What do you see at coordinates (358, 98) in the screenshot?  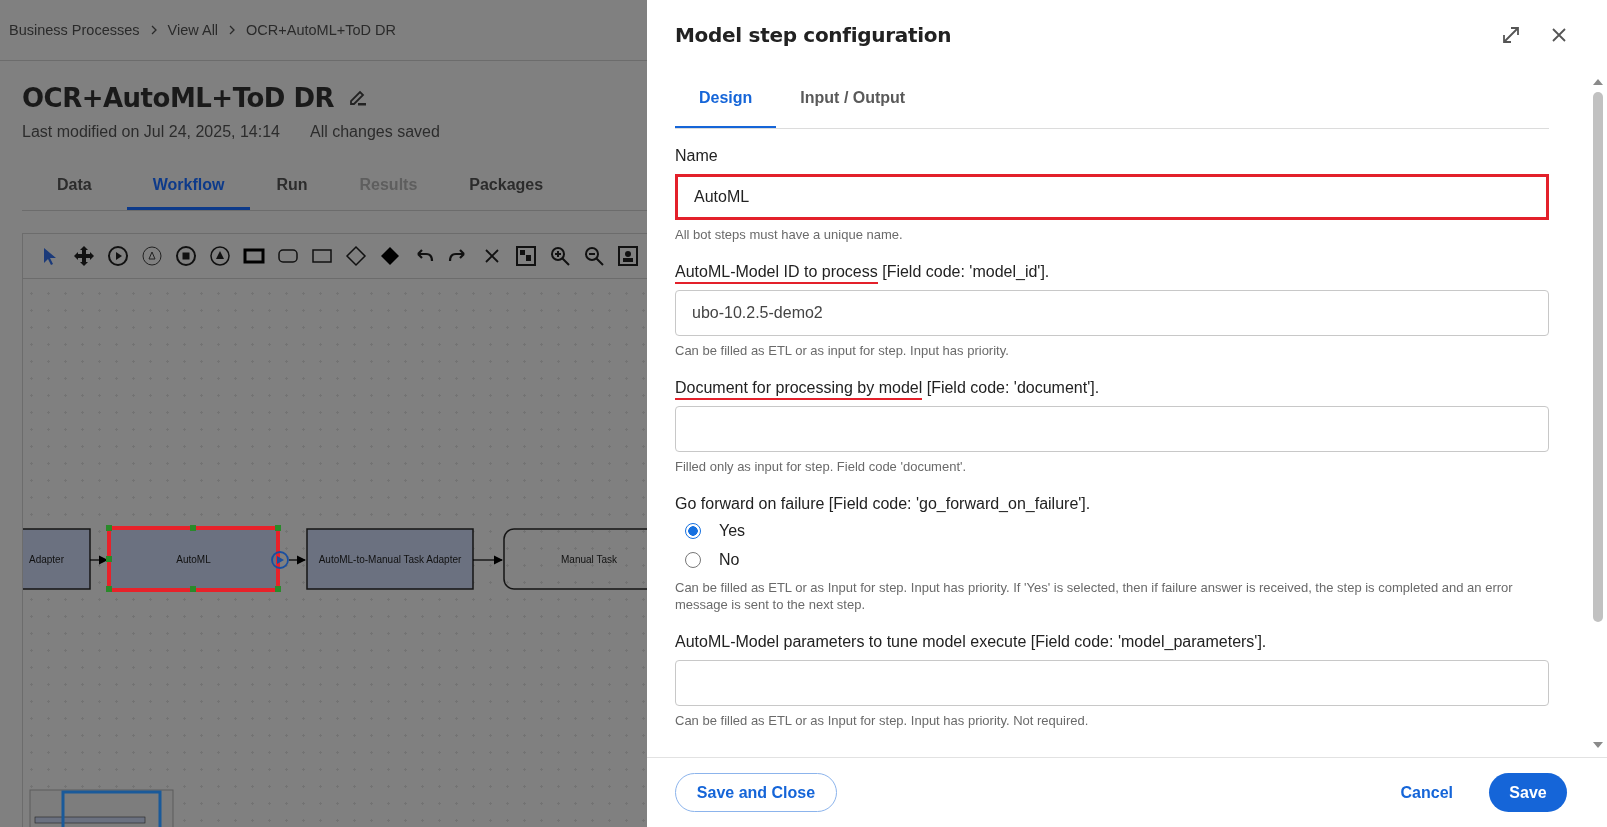 I see `pencil-icon` at bounding box center [358, 98].